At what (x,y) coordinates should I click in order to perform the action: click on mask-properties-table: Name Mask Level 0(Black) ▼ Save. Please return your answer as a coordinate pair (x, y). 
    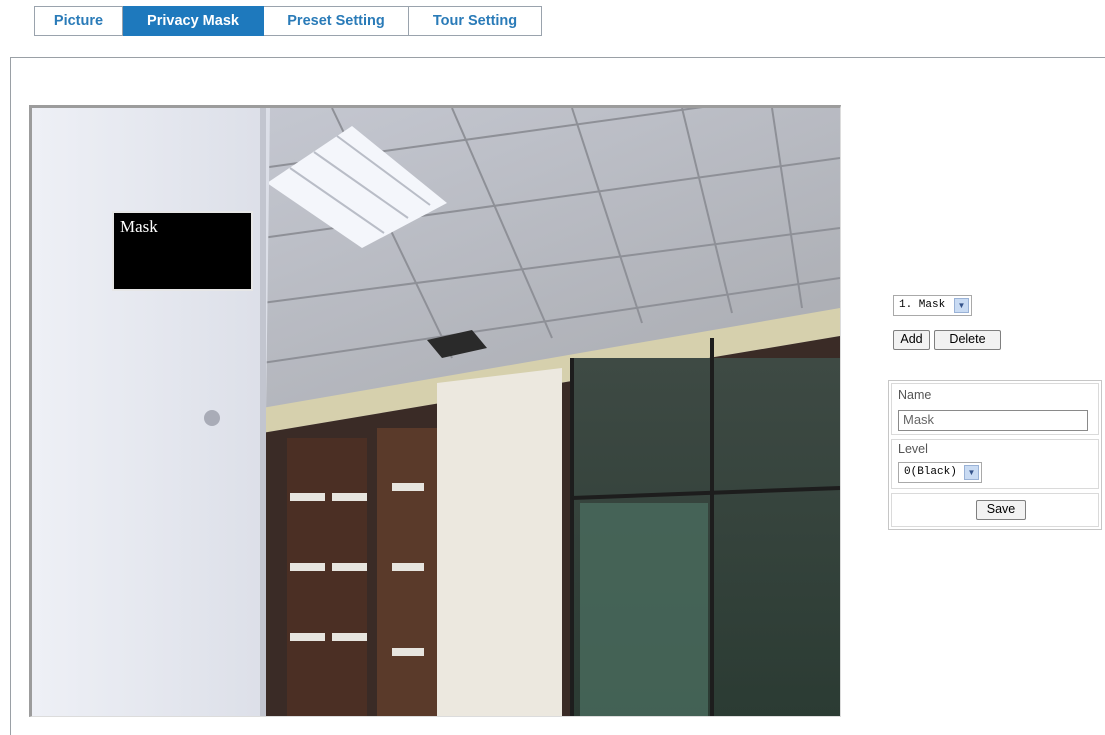
    Looking at the image, I should click on (995, 455).